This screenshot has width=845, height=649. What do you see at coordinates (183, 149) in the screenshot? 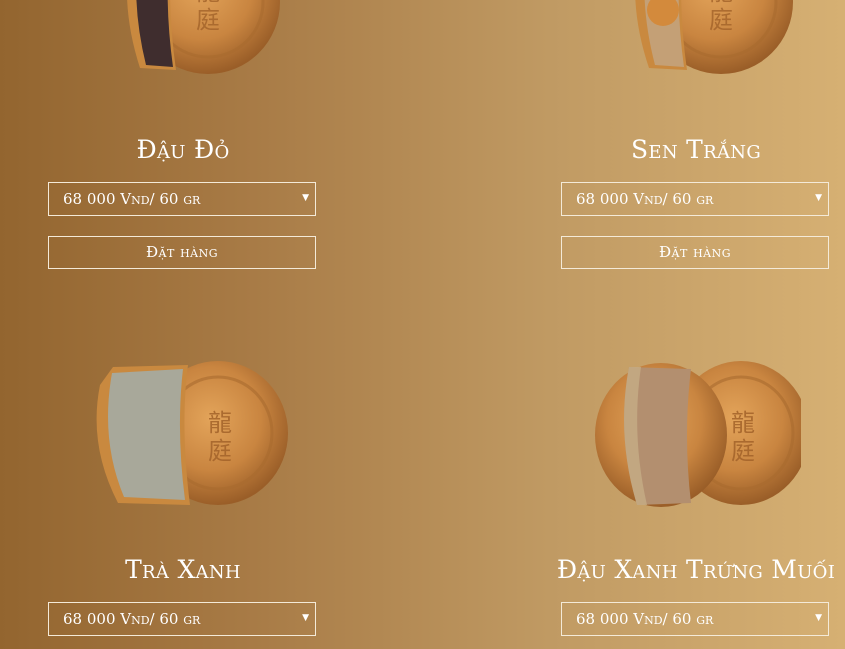
I see `product-name: Đậu Đỏ` at bounding box center [183, 149].